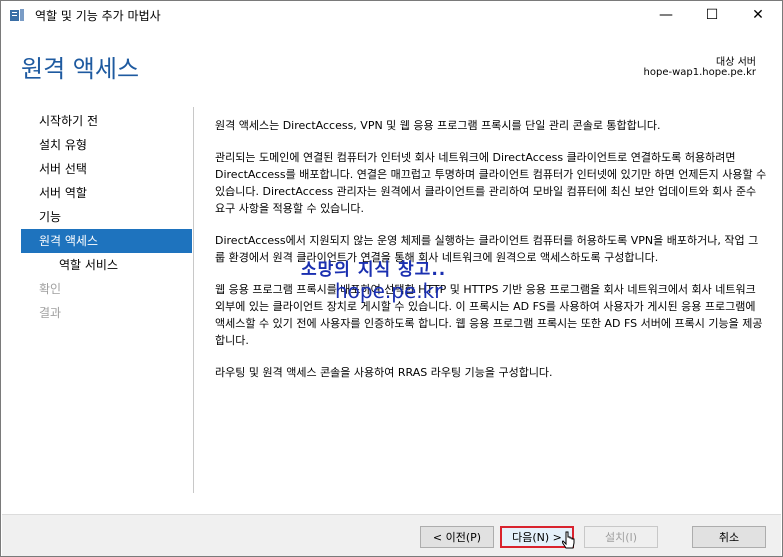  Describe the element at coordinates (106, 145) in the screenshot. I see `nav-item-installation-type: 설치 유형` at that location.